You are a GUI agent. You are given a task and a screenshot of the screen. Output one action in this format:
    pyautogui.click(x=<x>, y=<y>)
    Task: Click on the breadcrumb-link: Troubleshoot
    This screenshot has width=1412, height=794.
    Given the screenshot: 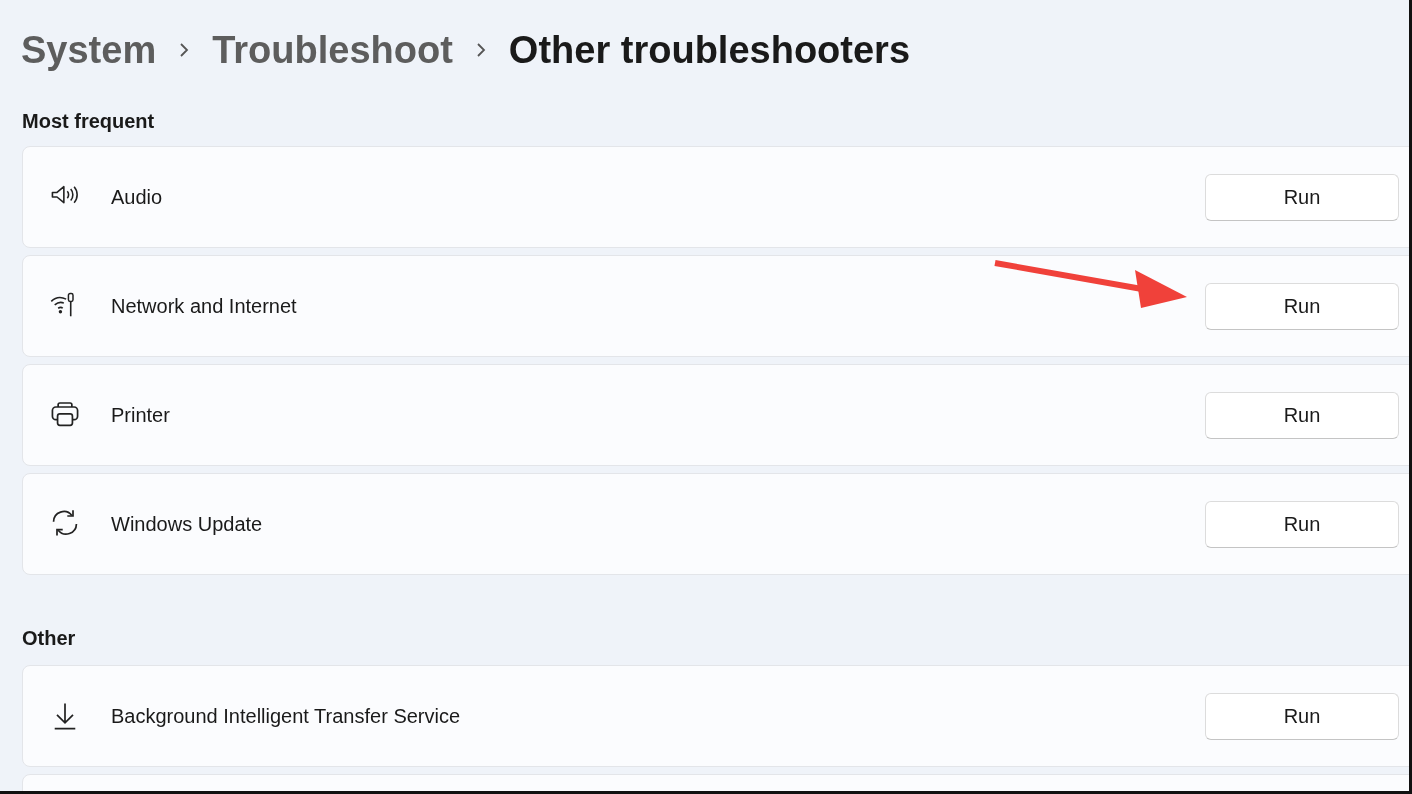 What is the action you would take?
    pyautogui.click(x=332, y=50)
    